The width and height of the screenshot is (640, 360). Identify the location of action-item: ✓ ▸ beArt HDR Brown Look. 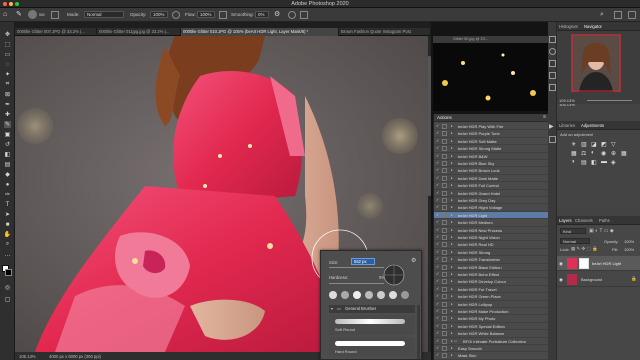
(491, 171).